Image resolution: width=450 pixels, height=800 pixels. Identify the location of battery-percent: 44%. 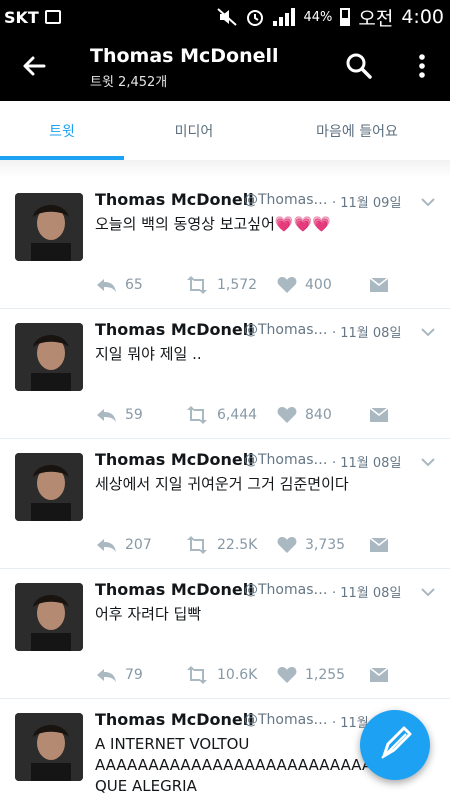
(318, 17).